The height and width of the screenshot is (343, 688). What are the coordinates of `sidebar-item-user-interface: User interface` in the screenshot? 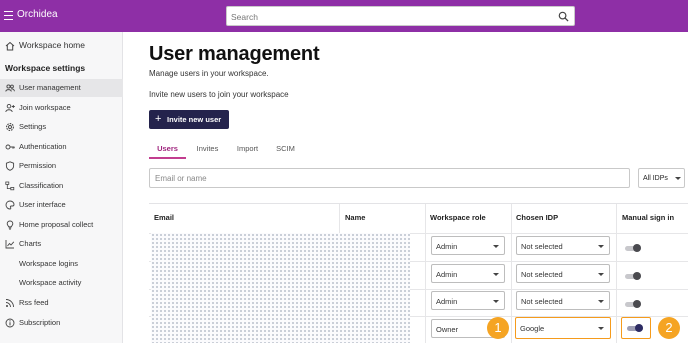 It's located at (61, 205).